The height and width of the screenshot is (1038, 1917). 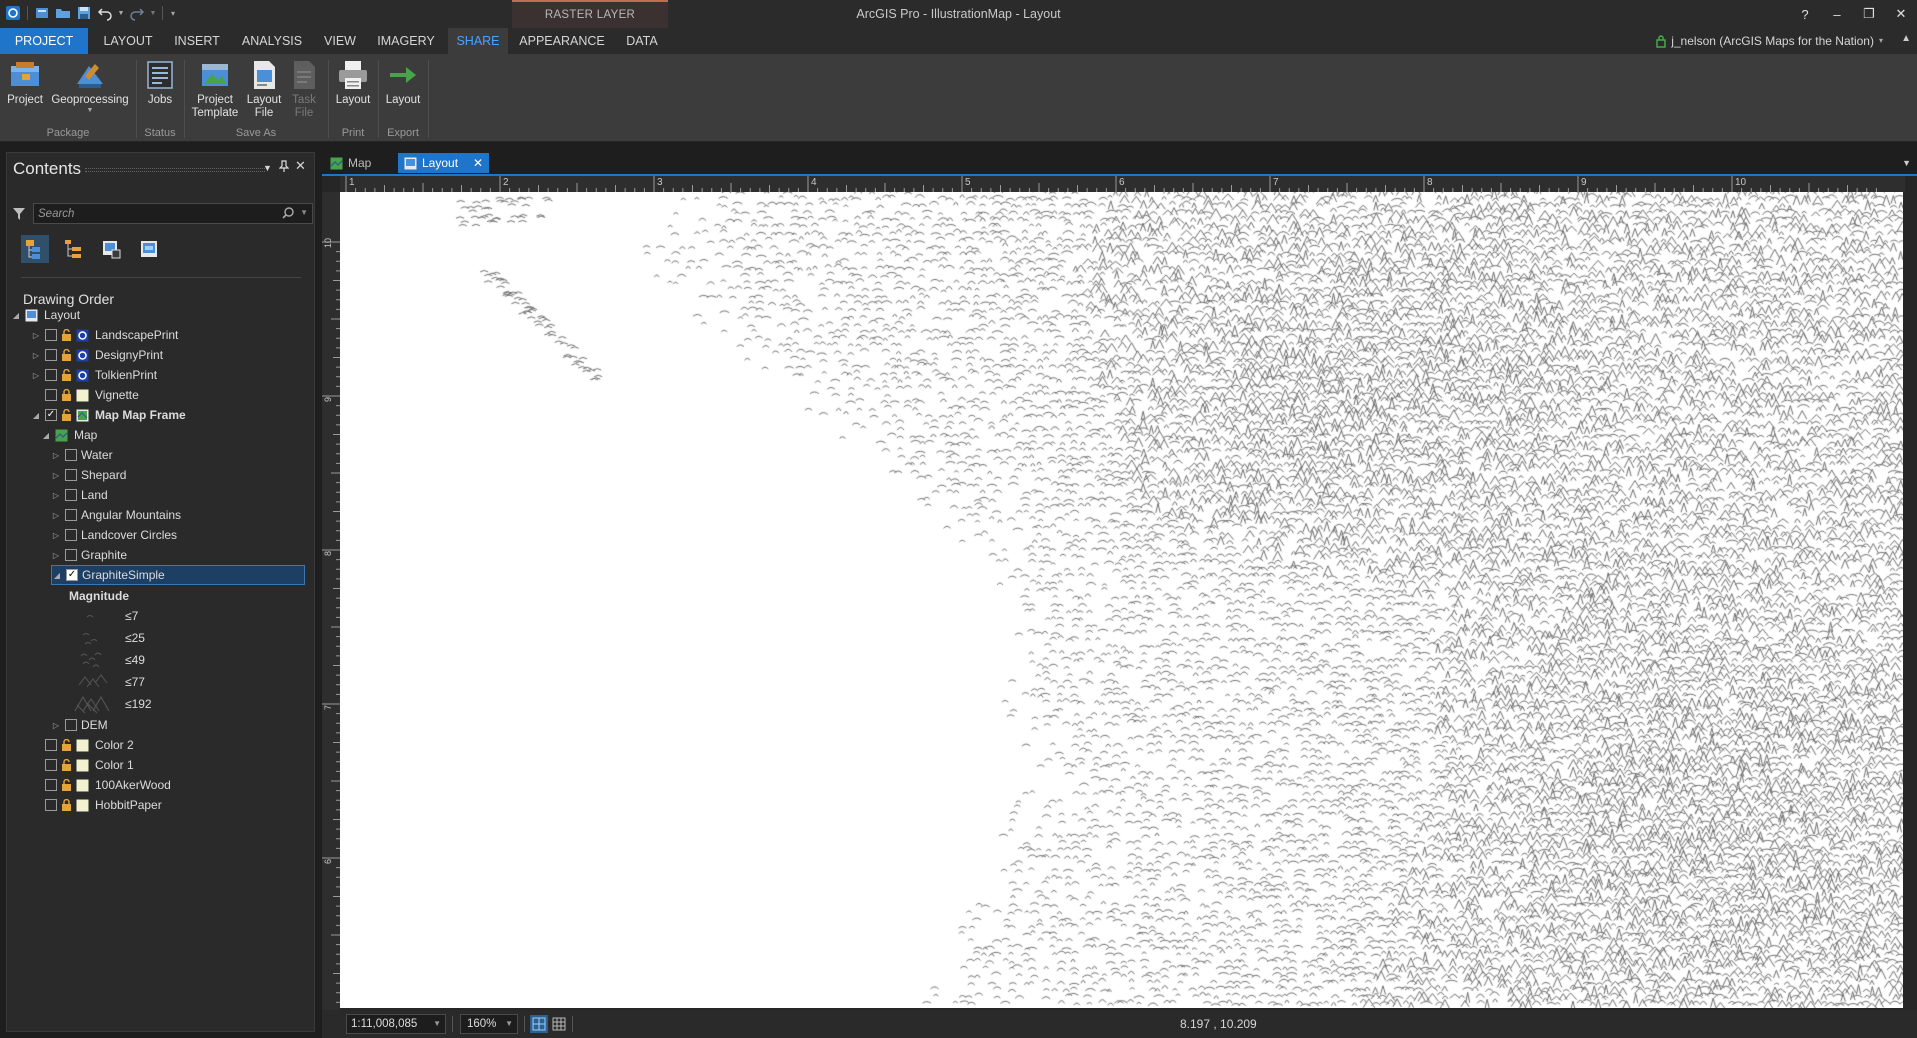 What do you see at coordinates (304, 212) in the screenshot?
I see `search-dropdown-icon: ▼` at bounding box center [304, 212].